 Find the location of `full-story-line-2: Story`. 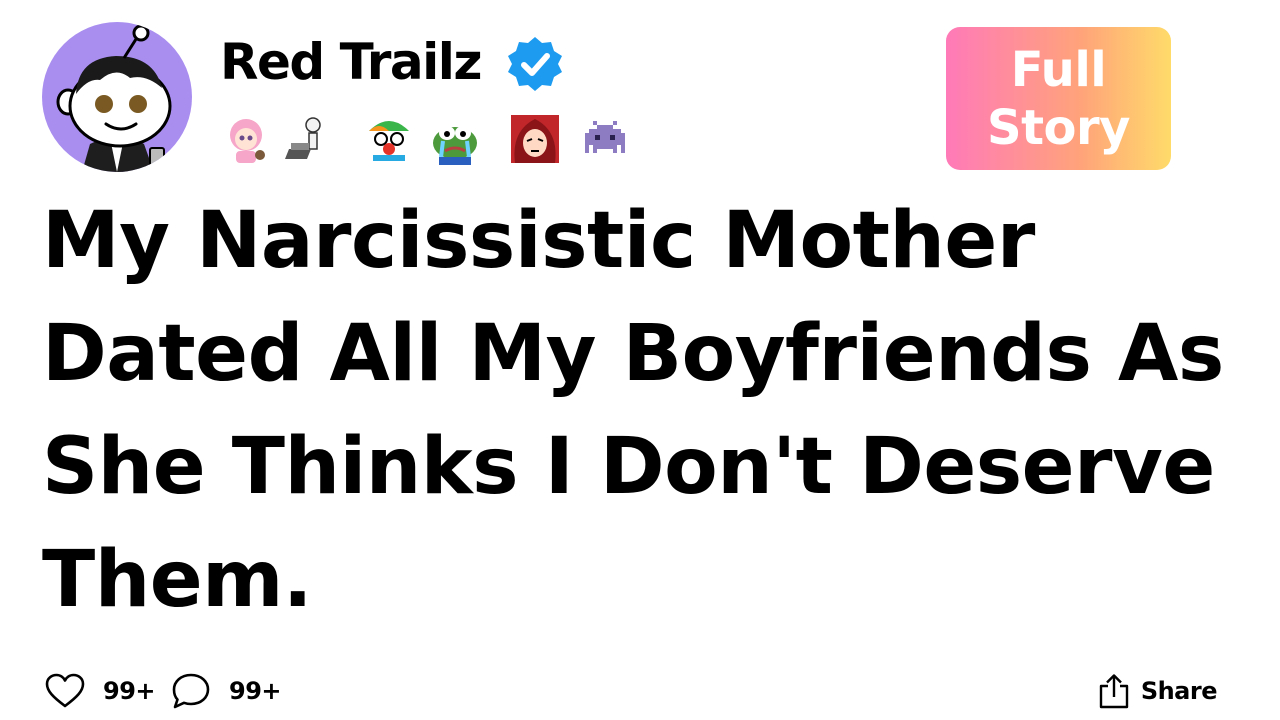

full-story-line-2: Story is located at coordinates (1058, 127).